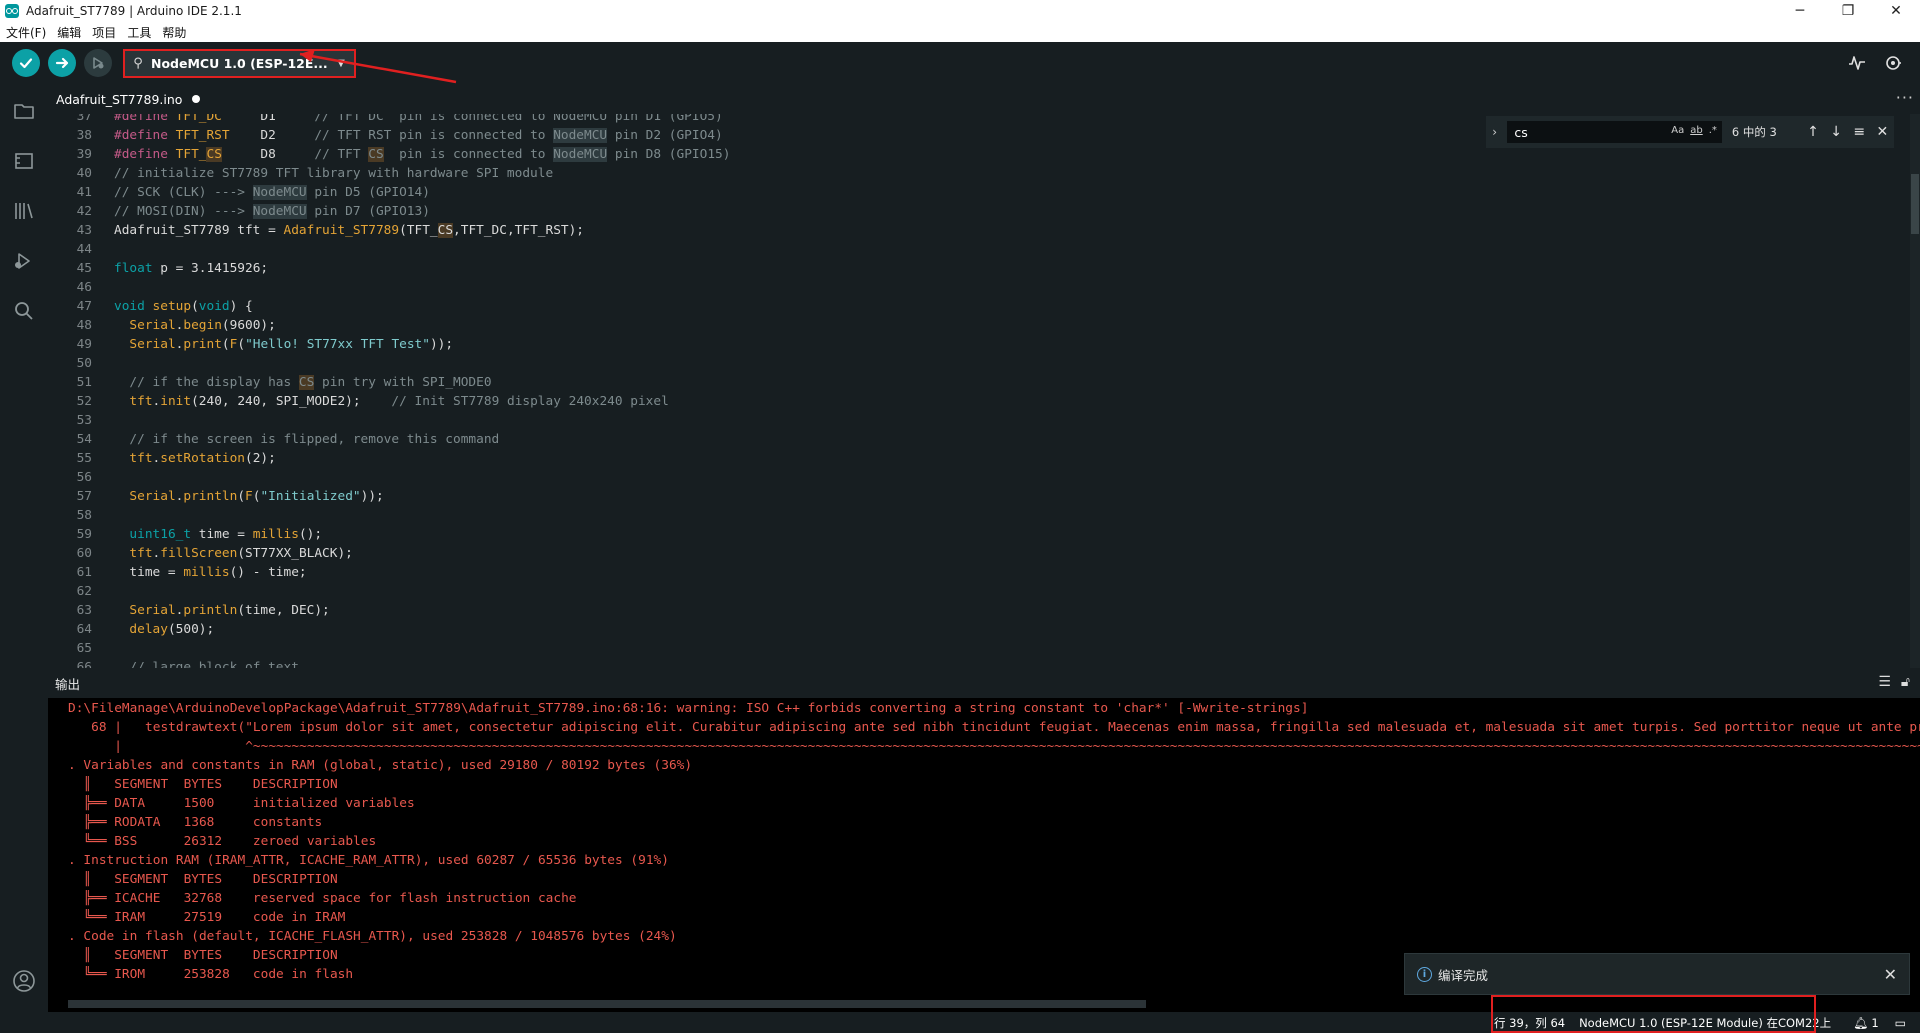 This screenshot has width=1920, height=1033. I want to click on scroll-lock-icon: 🔓︎, so click(1905, 682).